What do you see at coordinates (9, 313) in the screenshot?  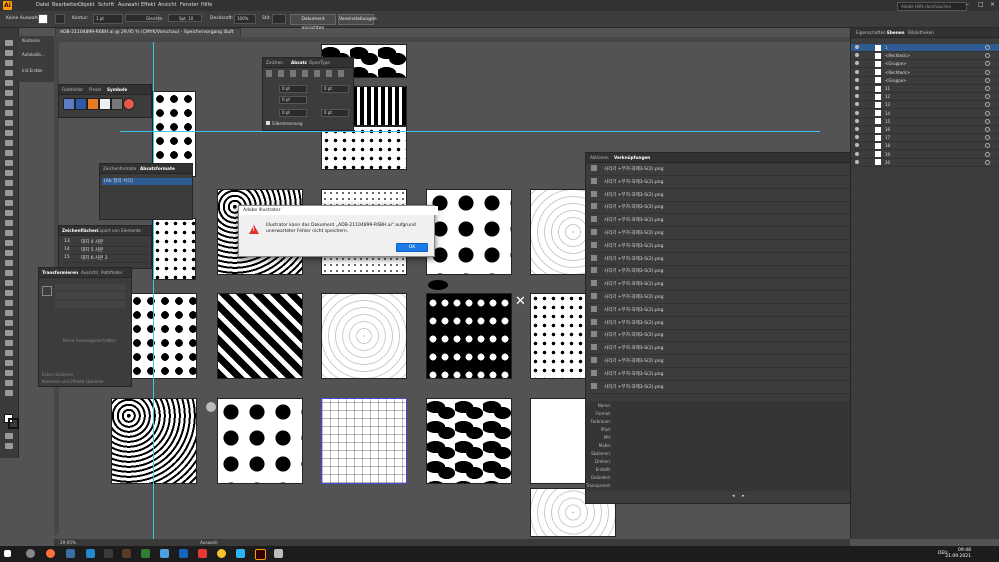 I see `zoom-tool-icon` at bounding box center [9, 313].